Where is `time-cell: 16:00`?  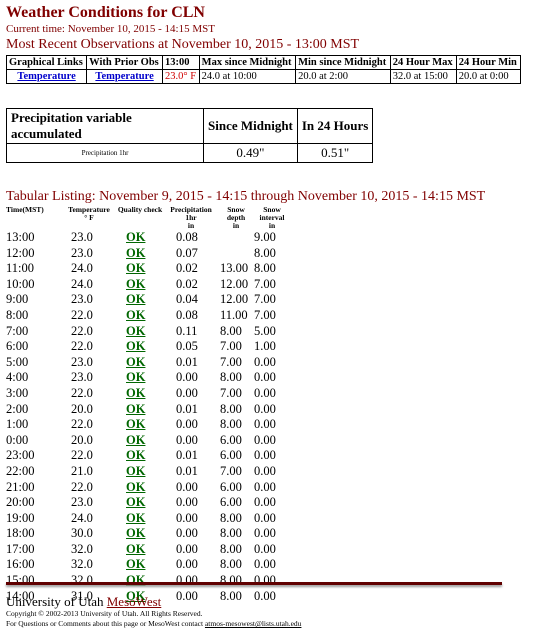
time-cell: 16:00 is located at coordinates (20, 564).